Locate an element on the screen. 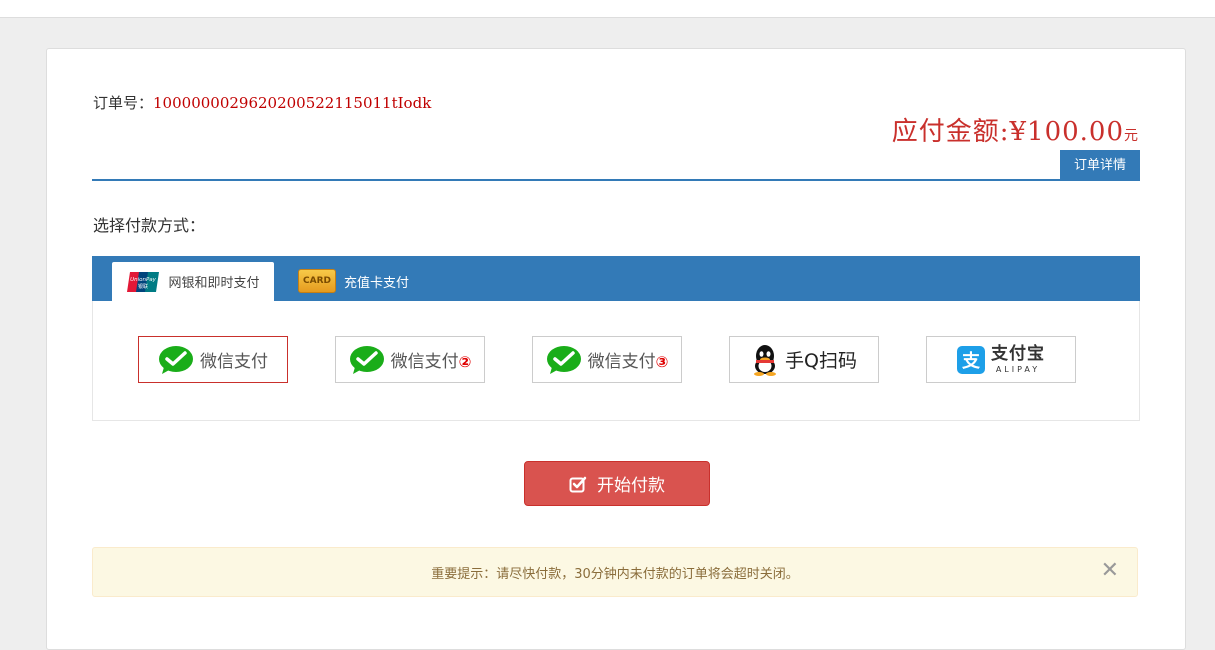 The height and width of the screenshot is (650, 1215). unionpay-icon: UnionPay 银联 is located at coordinates (143, 282).